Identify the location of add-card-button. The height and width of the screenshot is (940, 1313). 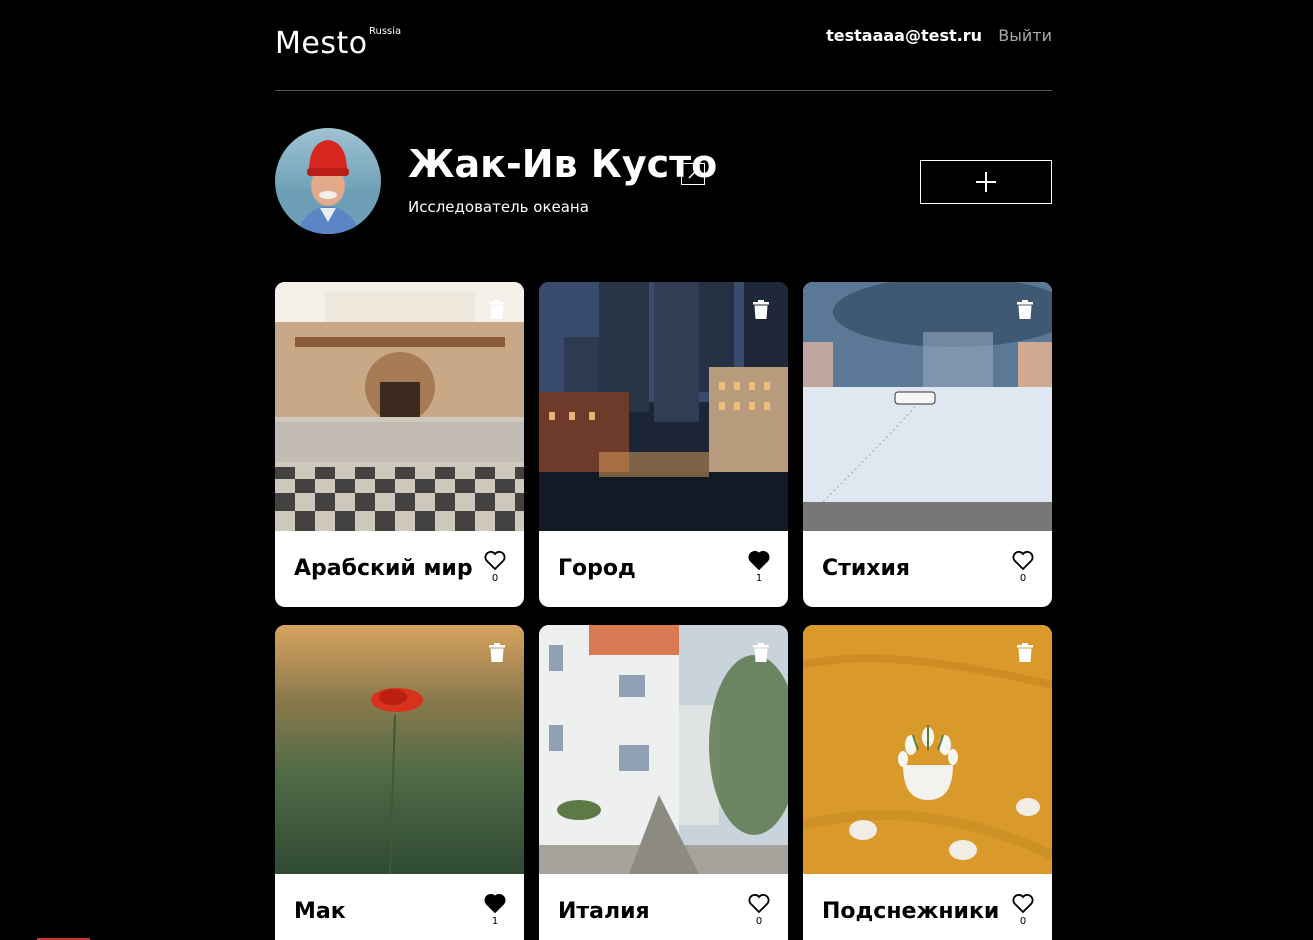
(986, 182).